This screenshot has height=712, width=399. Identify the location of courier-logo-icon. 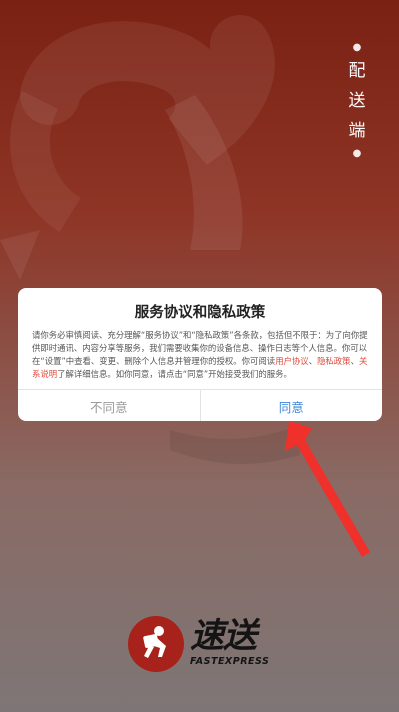
(156, 644).